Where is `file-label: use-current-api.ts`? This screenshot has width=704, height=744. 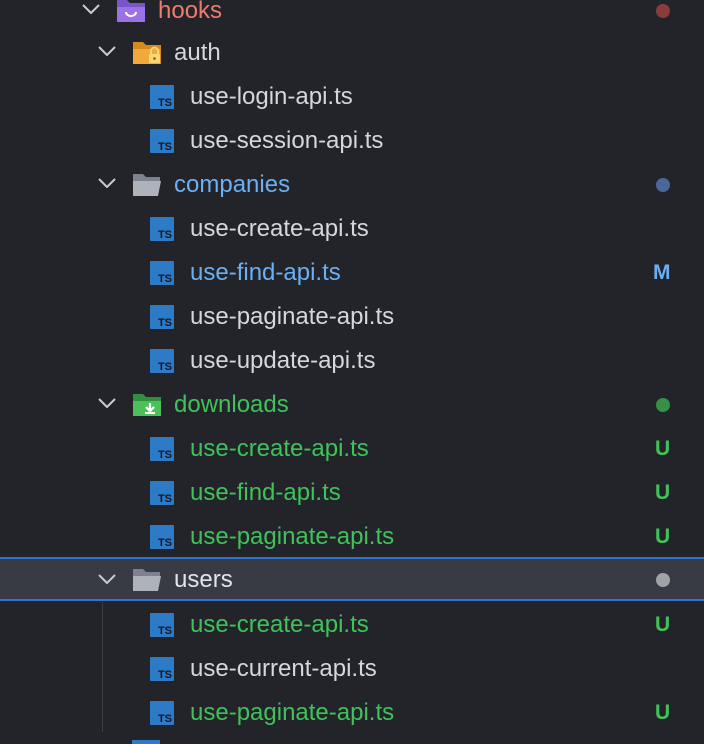 file-label: use-current-api.ts is located at coordinates (283, 668).